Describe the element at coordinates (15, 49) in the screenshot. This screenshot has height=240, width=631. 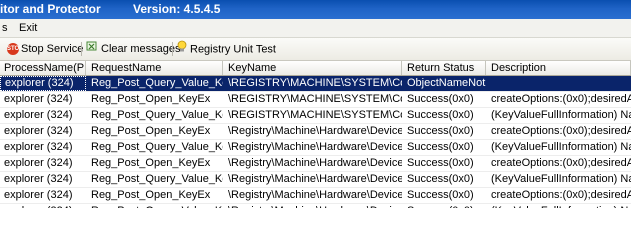
I see `stop-icon: STOP` at that location.